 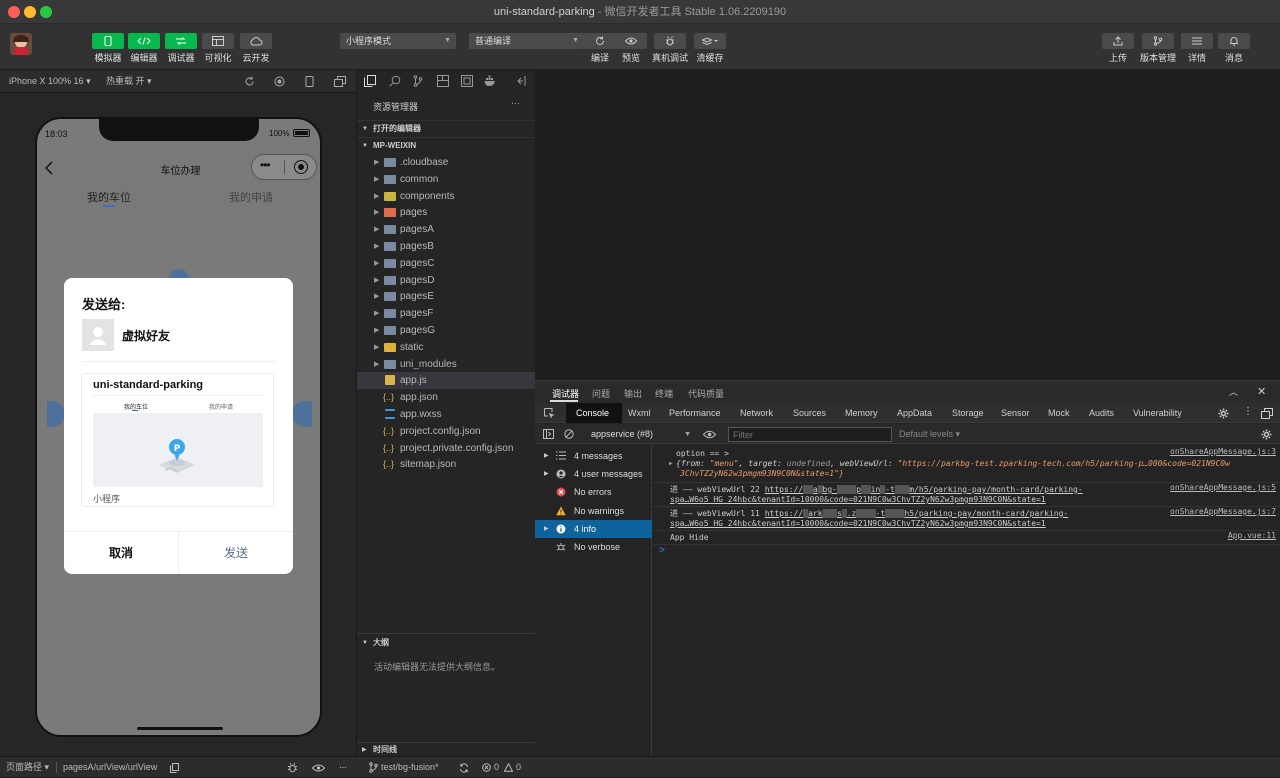 I want to click on visual-toggle-button: 可视化, so click(x=218, y=48).